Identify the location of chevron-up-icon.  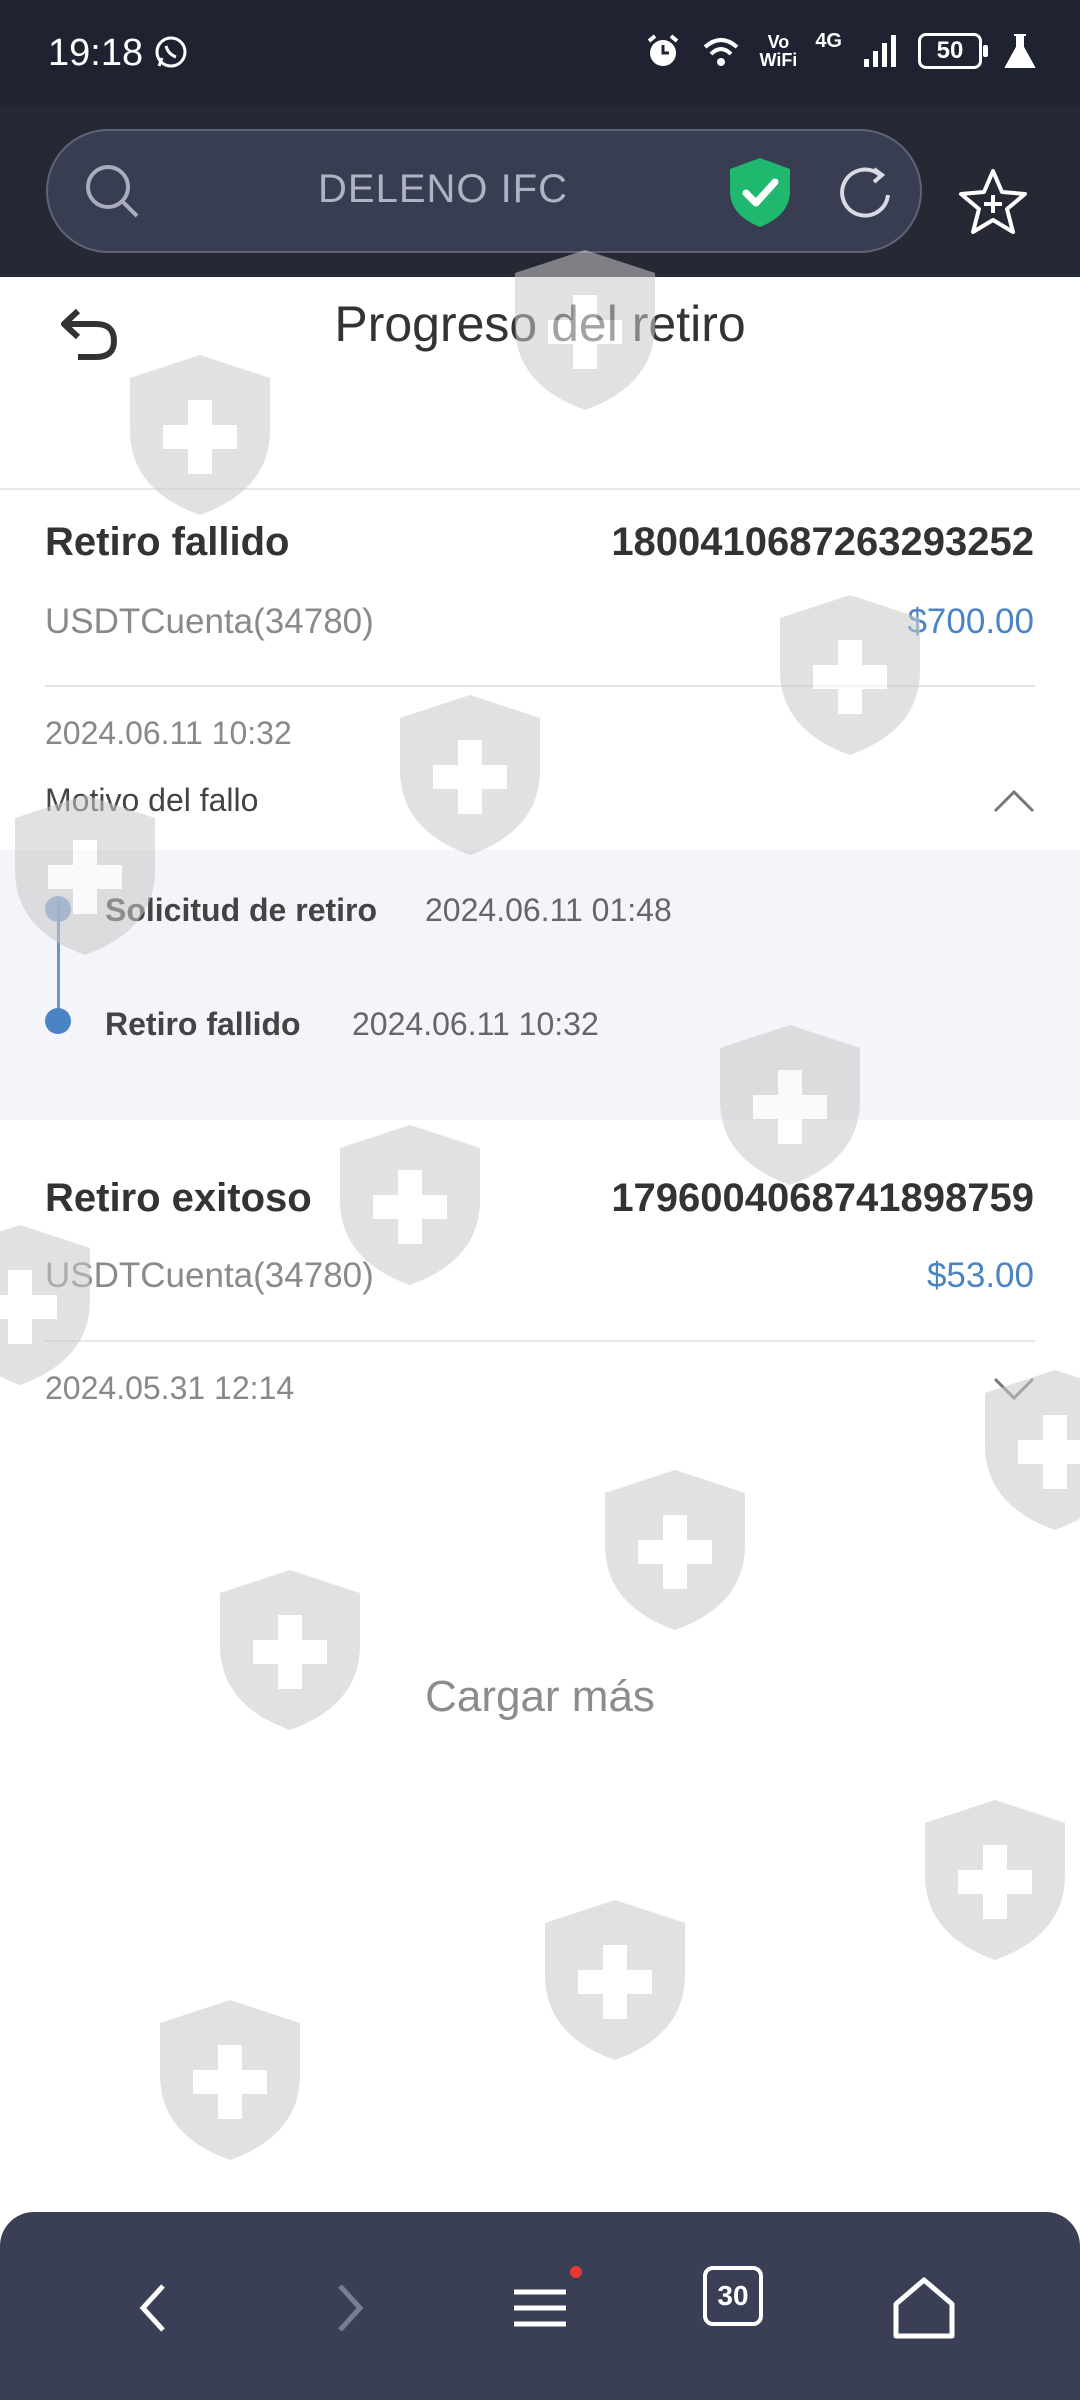
(1014, 801).